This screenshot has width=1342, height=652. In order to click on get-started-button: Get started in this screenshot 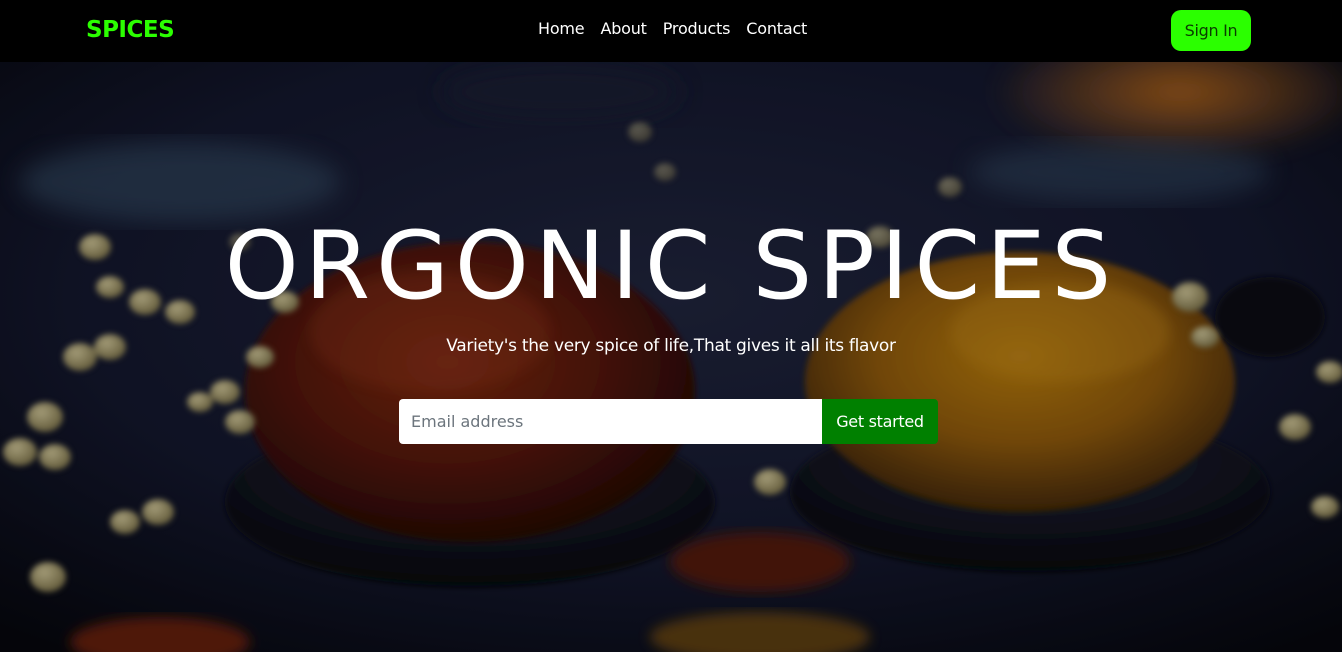, I will do `click(880, 421)`.